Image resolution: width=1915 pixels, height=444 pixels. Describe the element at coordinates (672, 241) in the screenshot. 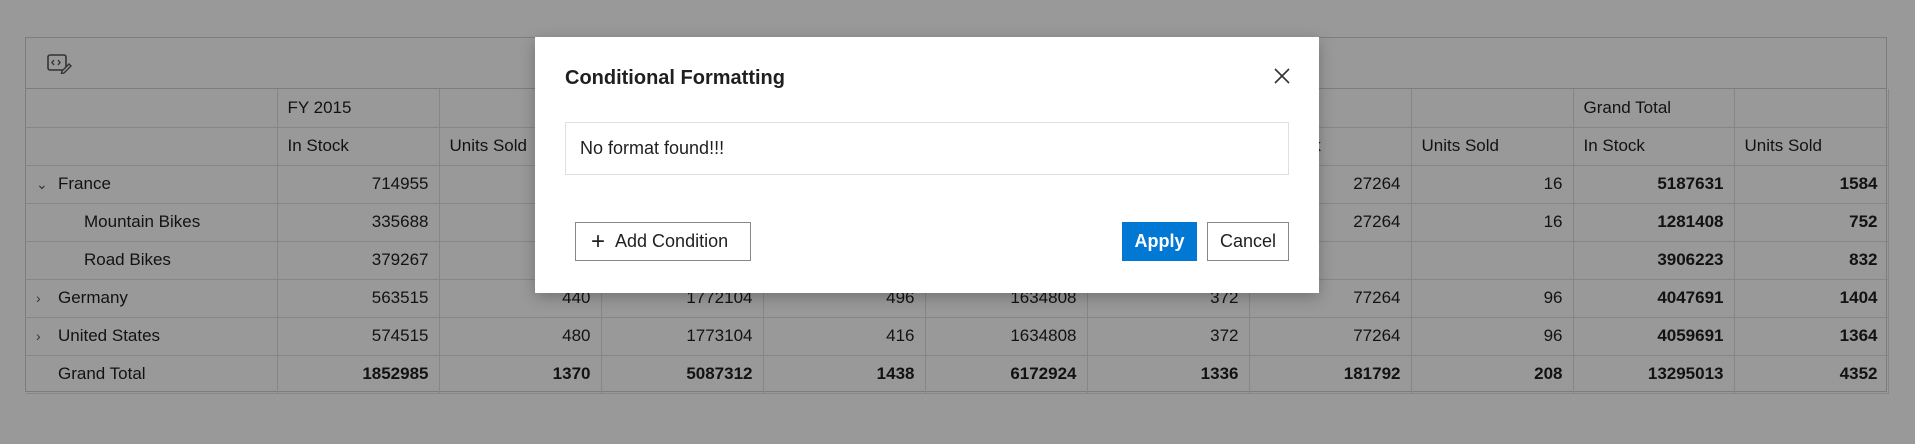

I see `add-condition-label: Add Condition` at that location.